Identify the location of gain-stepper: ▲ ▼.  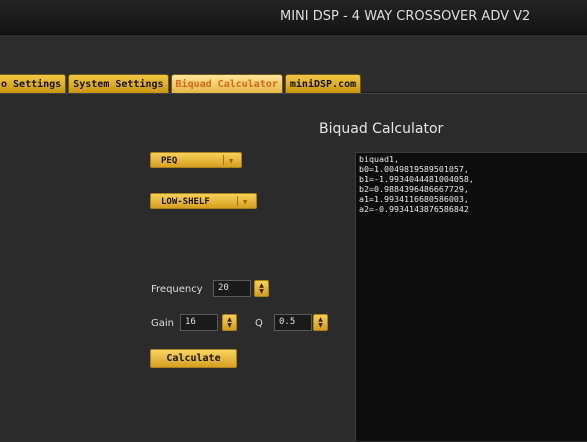
(229, 322).